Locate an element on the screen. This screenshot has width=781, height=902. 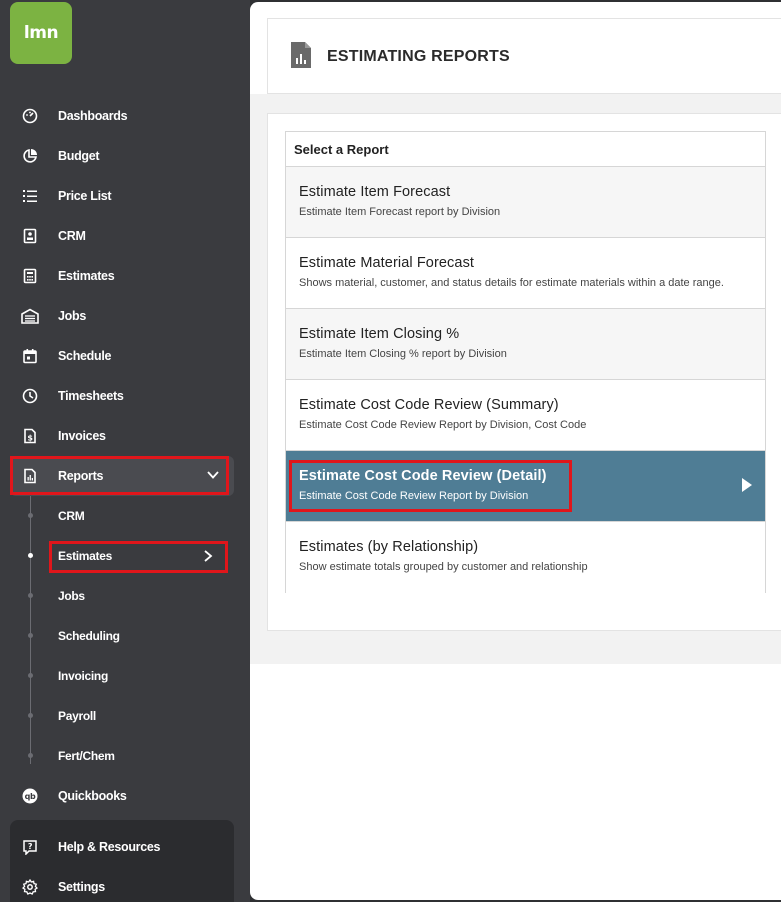
quickbooks-icon: qb is located at coordinates (30, 796).